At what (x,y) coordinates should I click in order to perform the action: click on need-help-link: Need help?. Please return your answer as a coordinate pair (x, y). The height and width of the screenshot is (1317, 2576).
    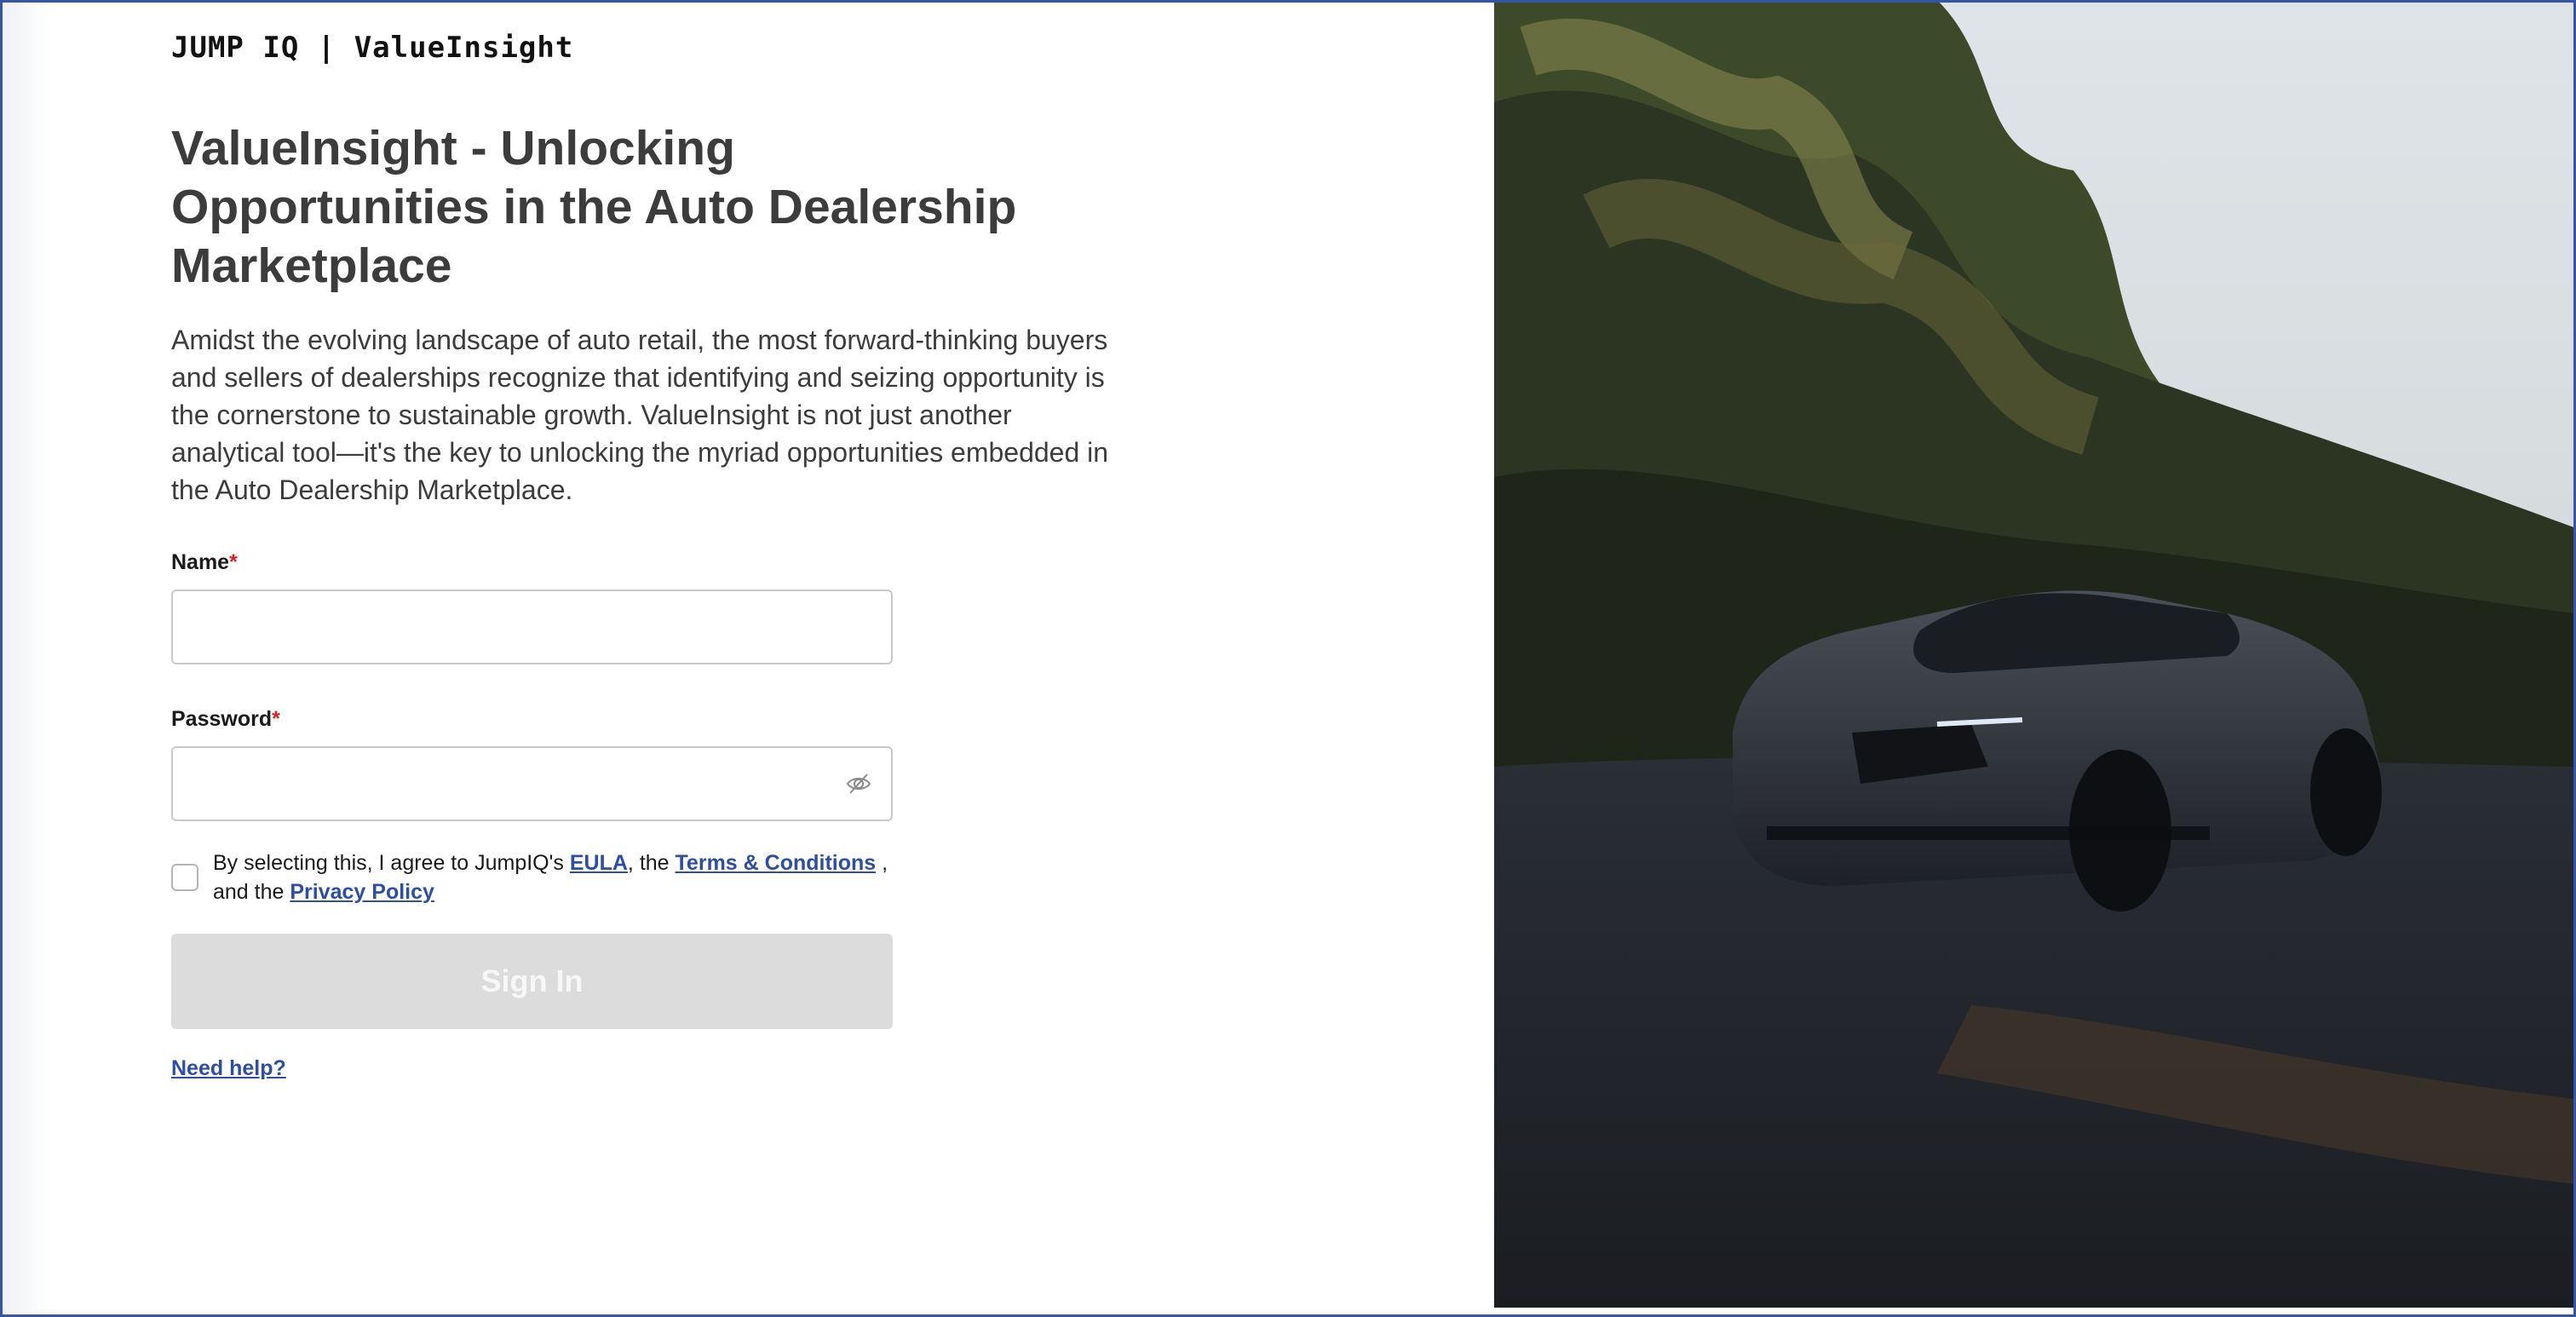
    Looking at the image, I should click on (229, 1069).